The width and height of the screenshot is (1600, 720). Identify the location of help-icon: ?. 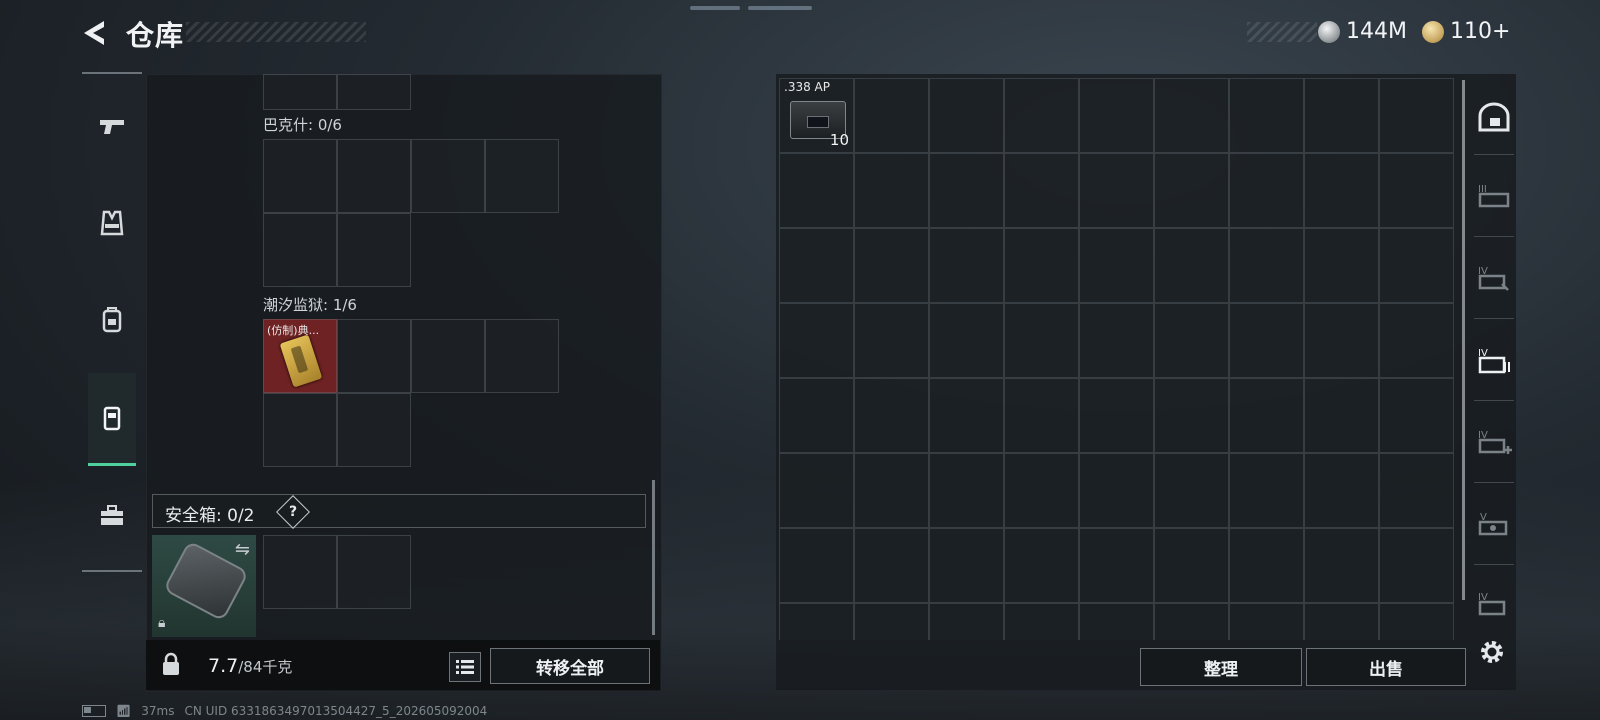
(293, 512).